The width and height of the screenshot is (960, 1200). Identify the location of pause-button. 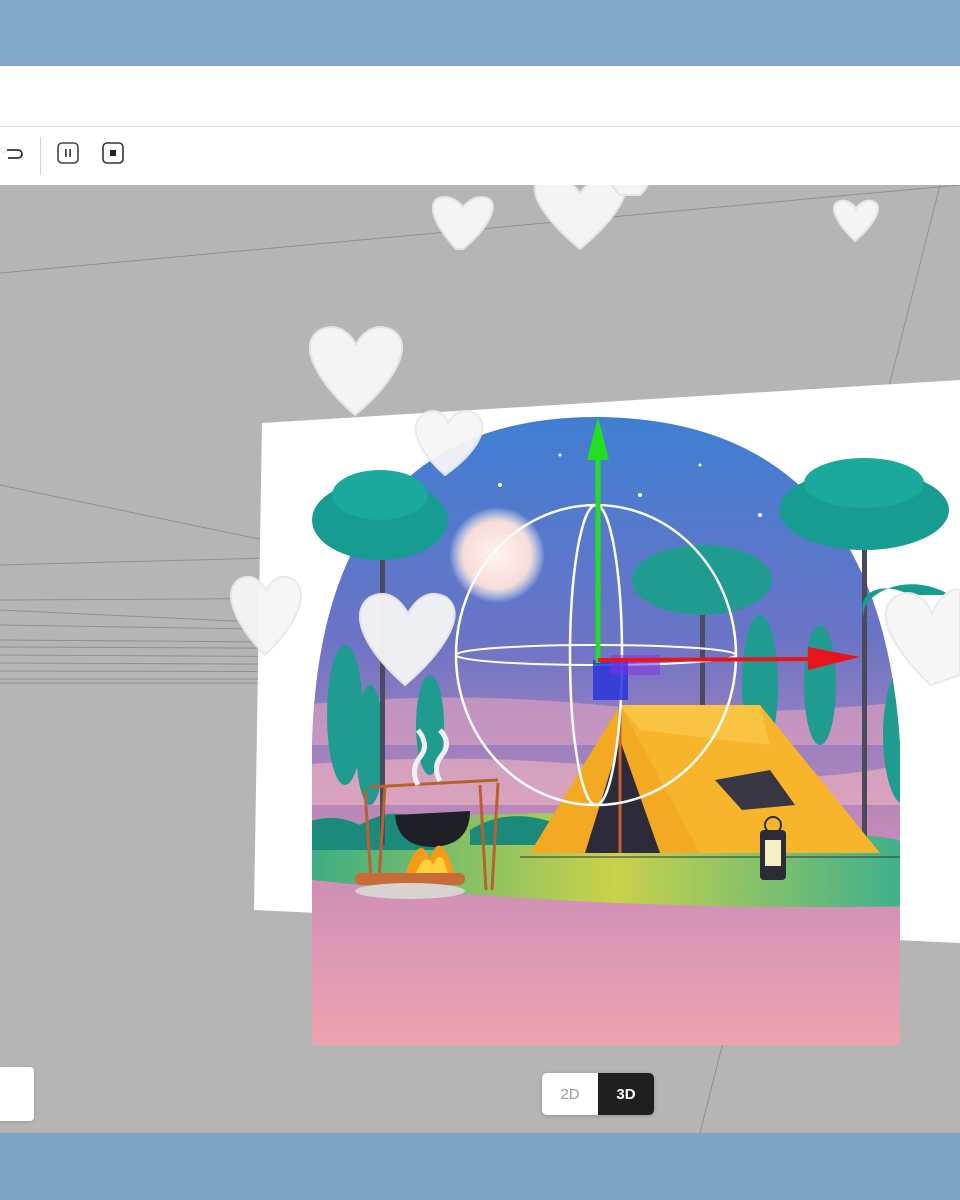
(68, 155).